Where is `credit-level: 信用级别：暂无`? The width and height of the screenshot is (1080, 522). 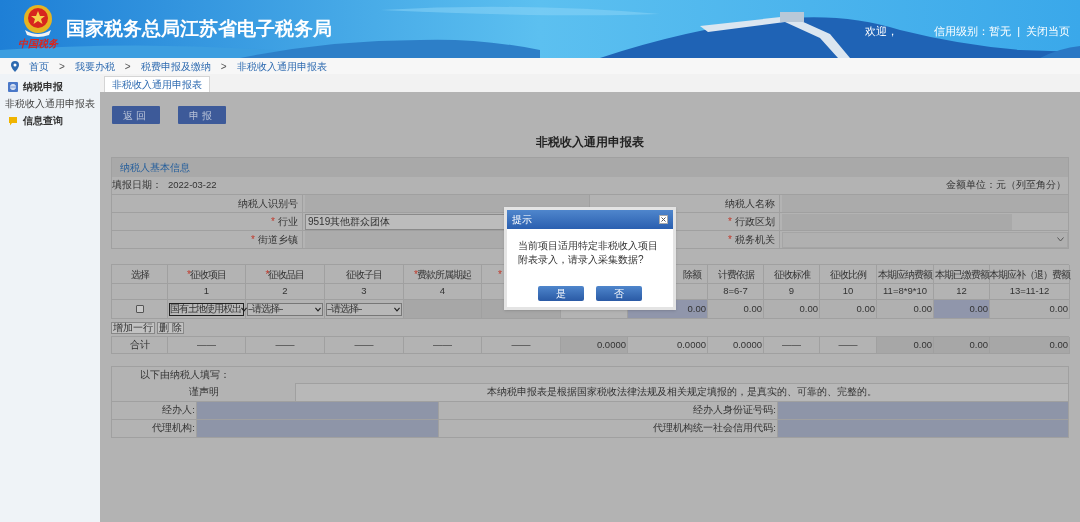
credit-level: 信用级别：暂无 is located at coordinates (973, 31).